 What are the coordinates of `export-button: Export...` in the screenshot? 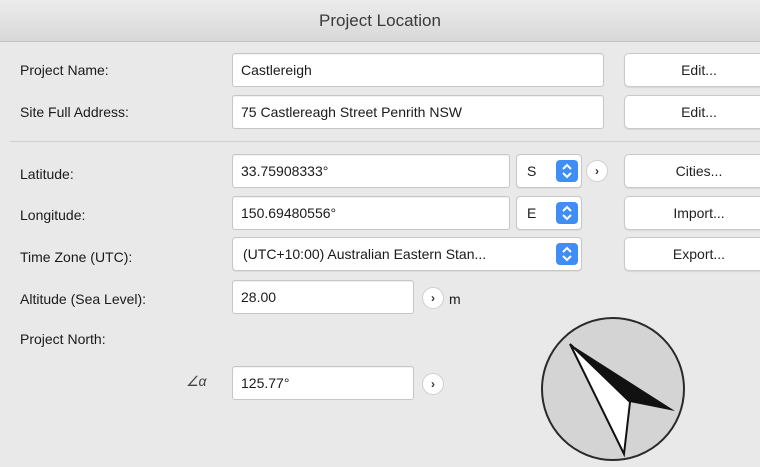 It's located at (692, 254).